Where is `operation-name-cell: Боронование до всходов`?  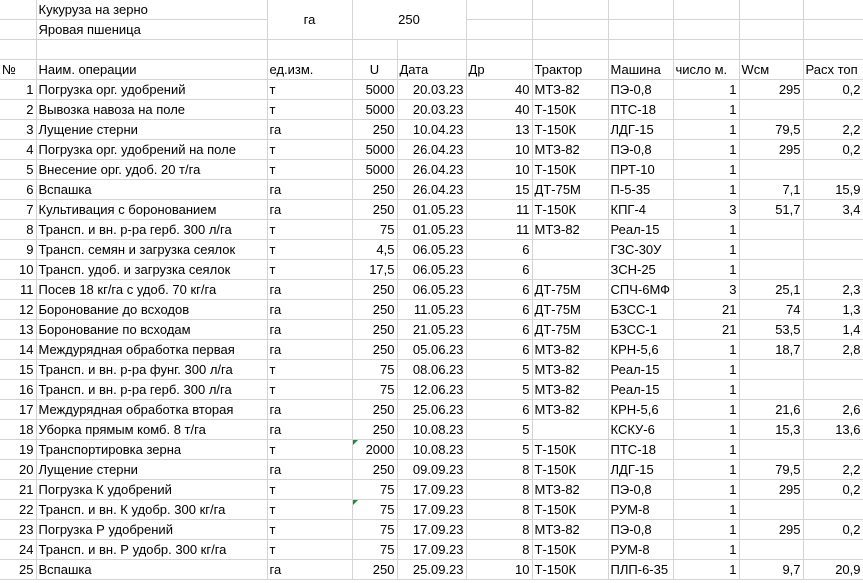 operation-name-cell: Боронование до всходов is located at coordinates (152, 309).